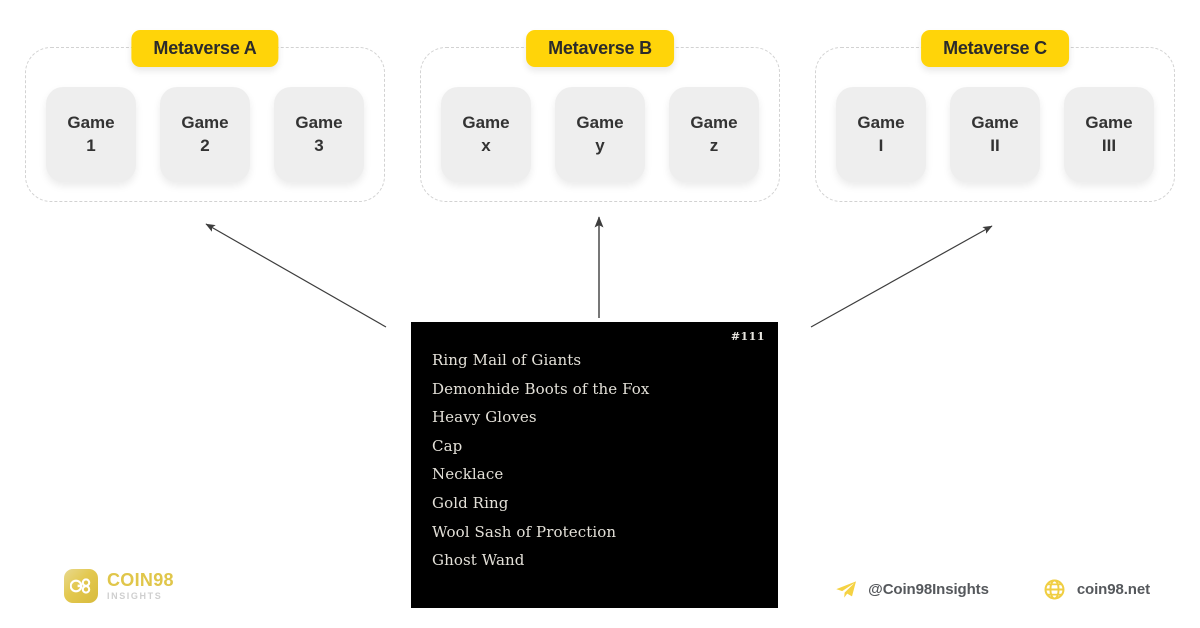  What do you see at coordinates (524, 531) in the screenshot?
I see `list-item: Wool Sash of Protection` at bounding box center [524, 531].